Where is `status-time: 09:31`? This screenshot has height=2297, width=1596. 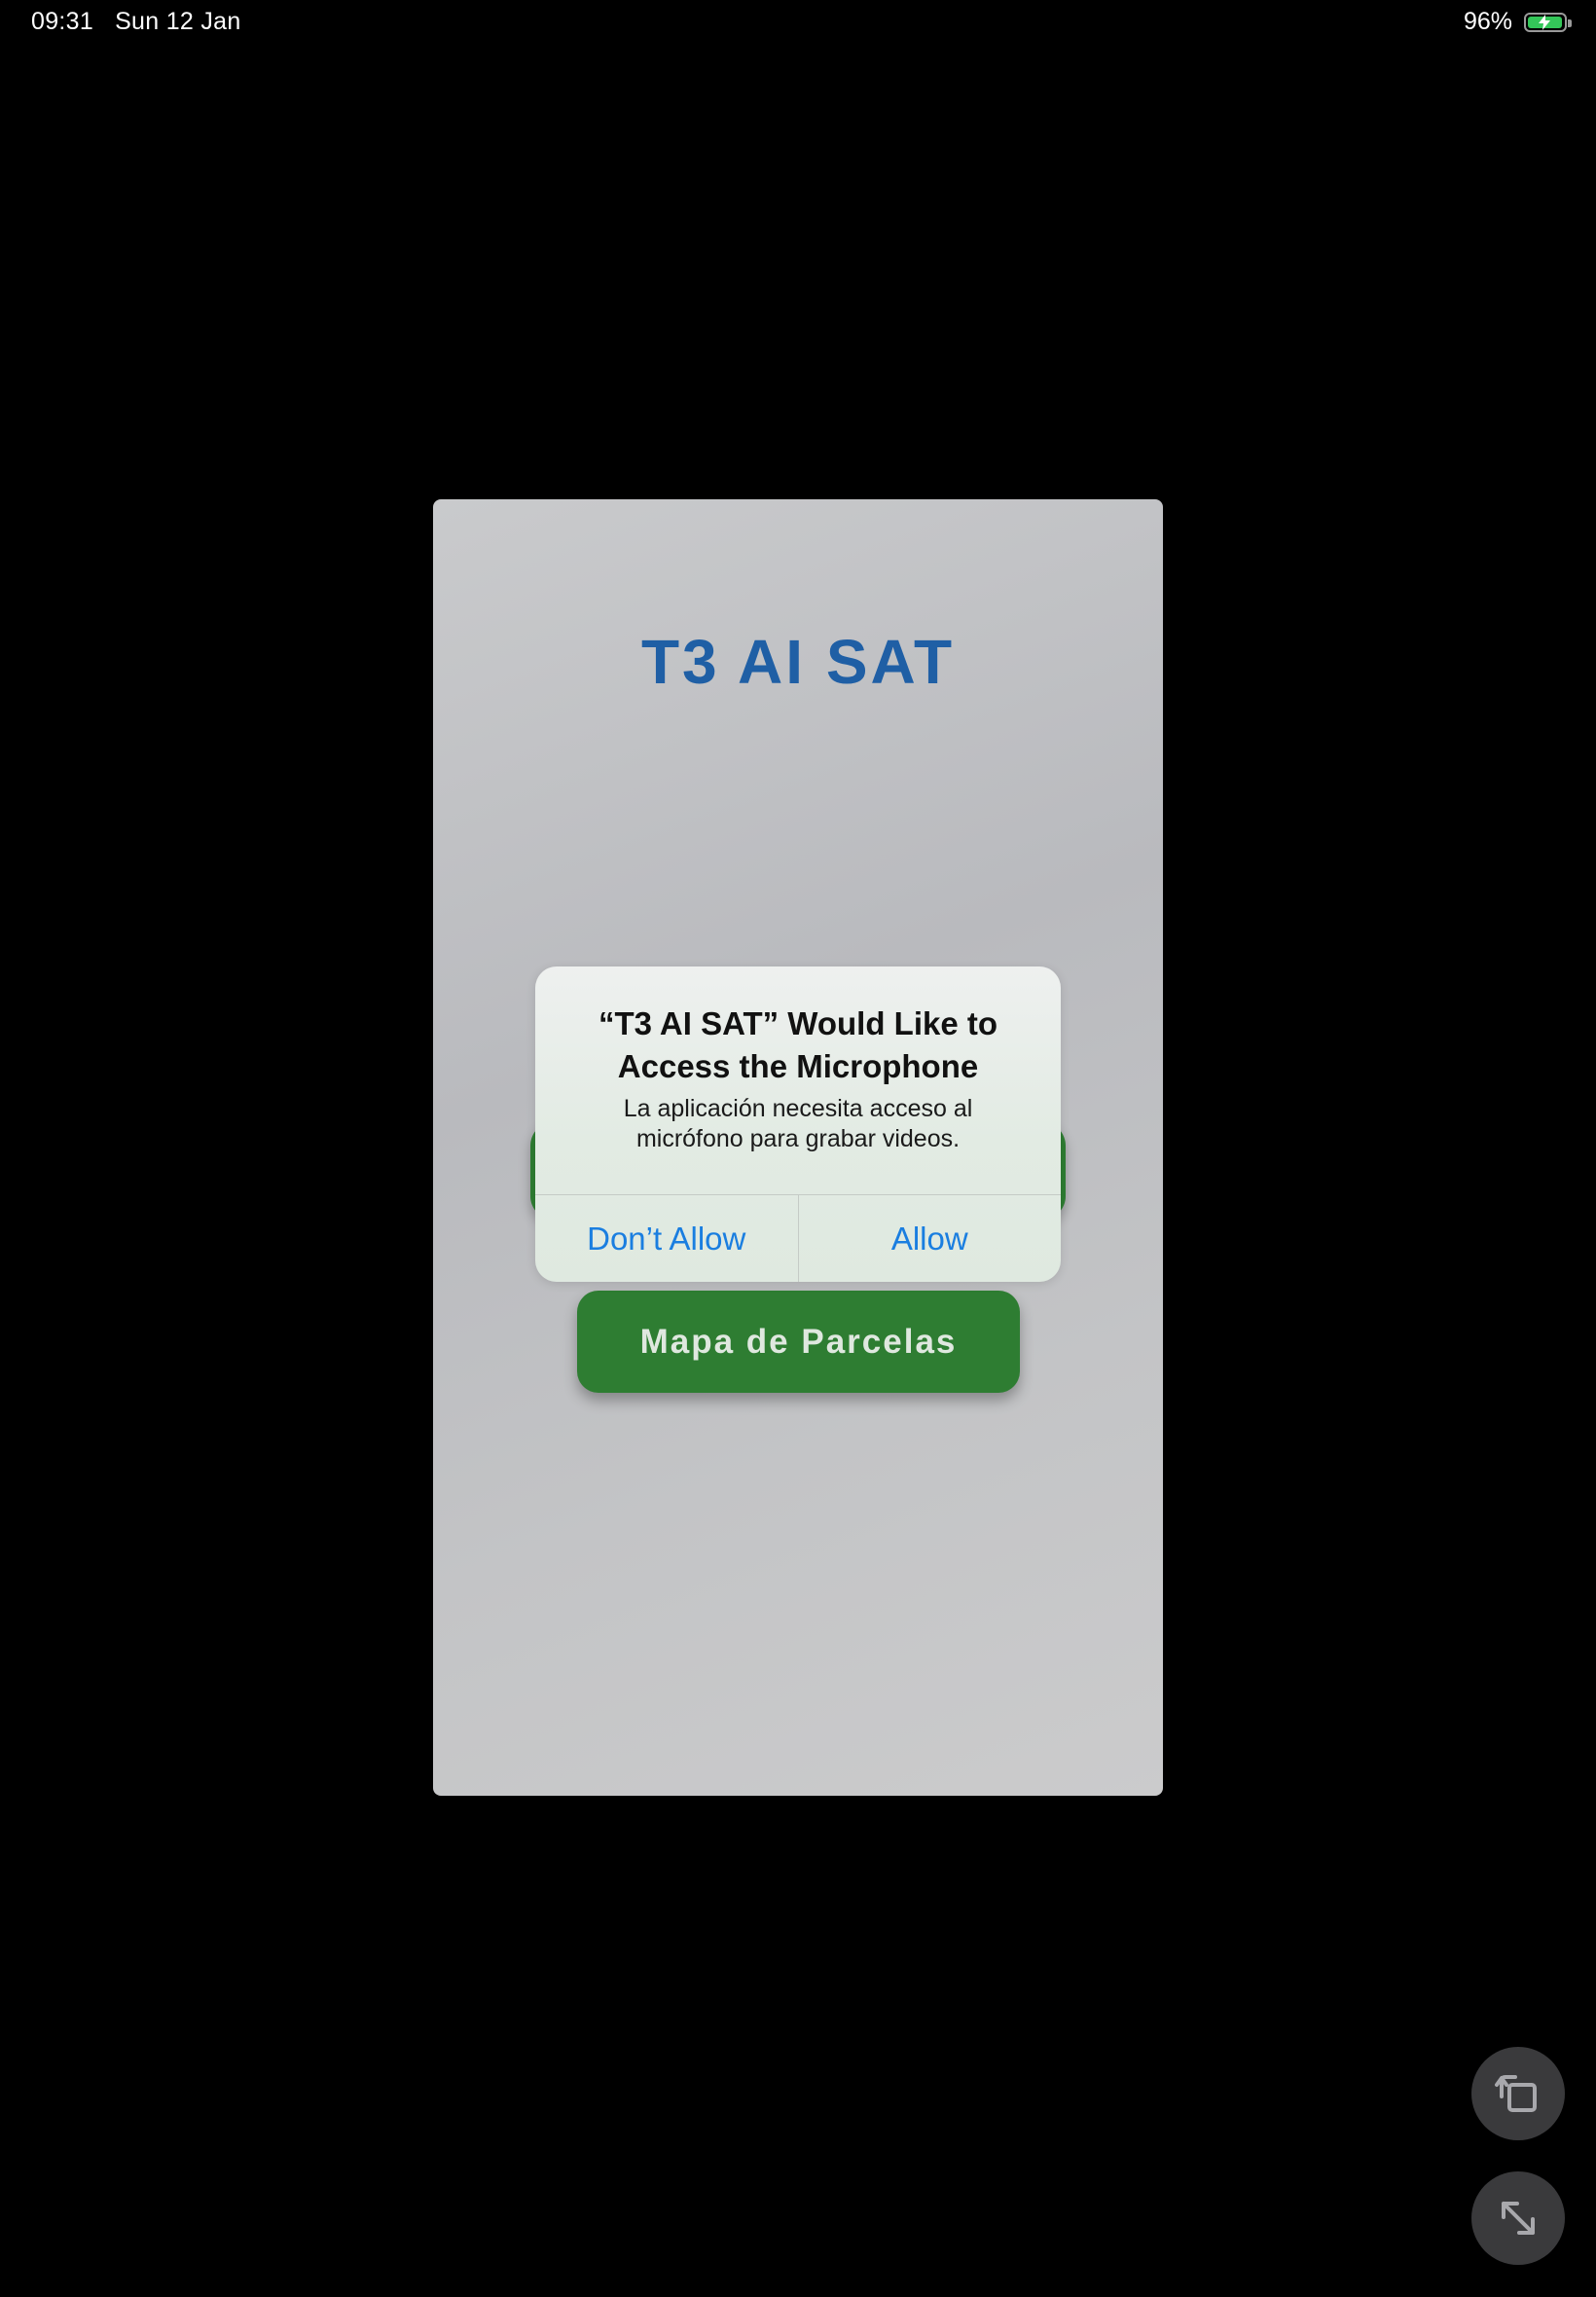
status-time: 09:31 is located at coordinates (63, 21).